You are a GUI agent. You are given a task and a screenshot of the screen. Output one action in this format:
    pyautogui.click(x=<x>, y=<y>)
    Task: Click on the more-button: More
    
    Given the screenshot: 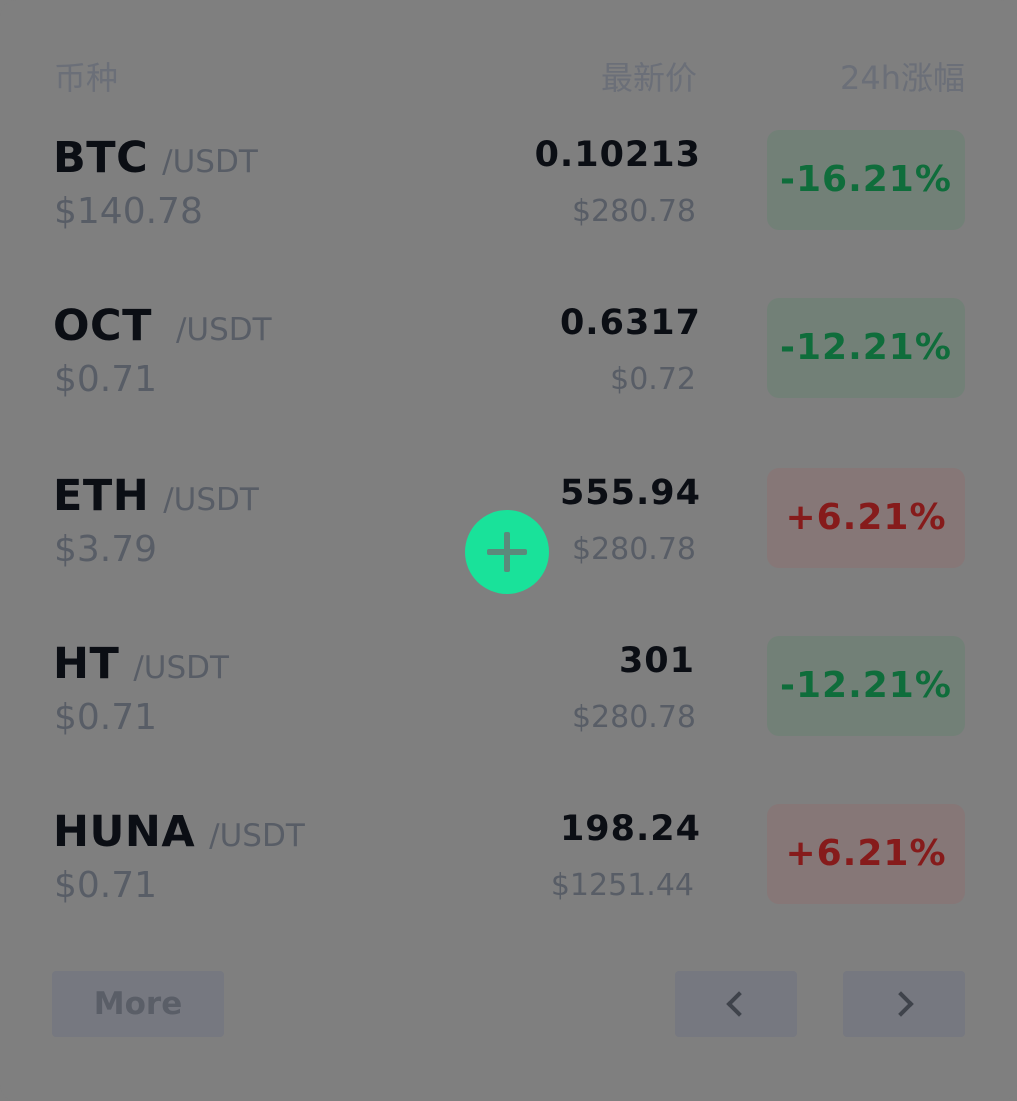 What is the action you would take?
    pyautogui.click(x=138, y=1004)
    